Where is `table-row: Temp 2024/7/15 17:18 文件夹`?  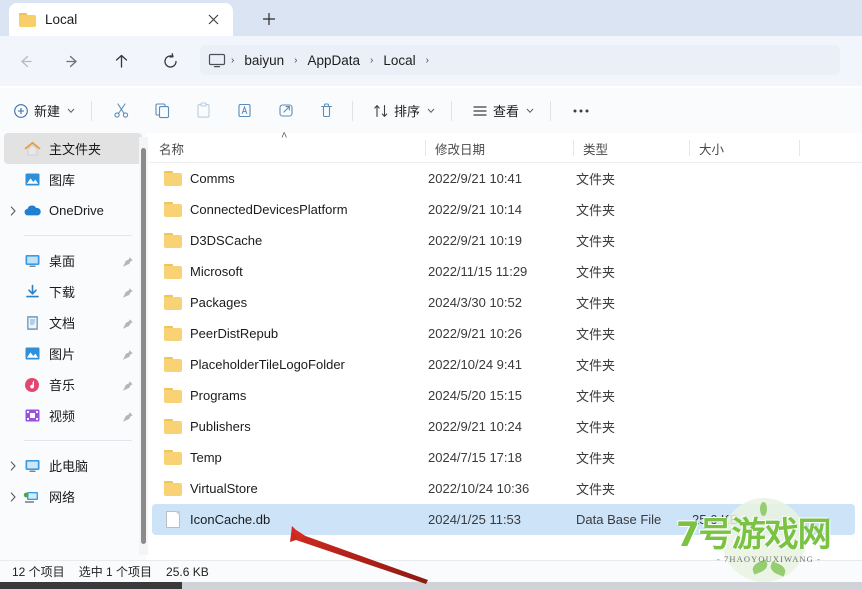 table-row: Temp 2024/7/15 17:18 文件夹 is located at coordinates (503, 457).